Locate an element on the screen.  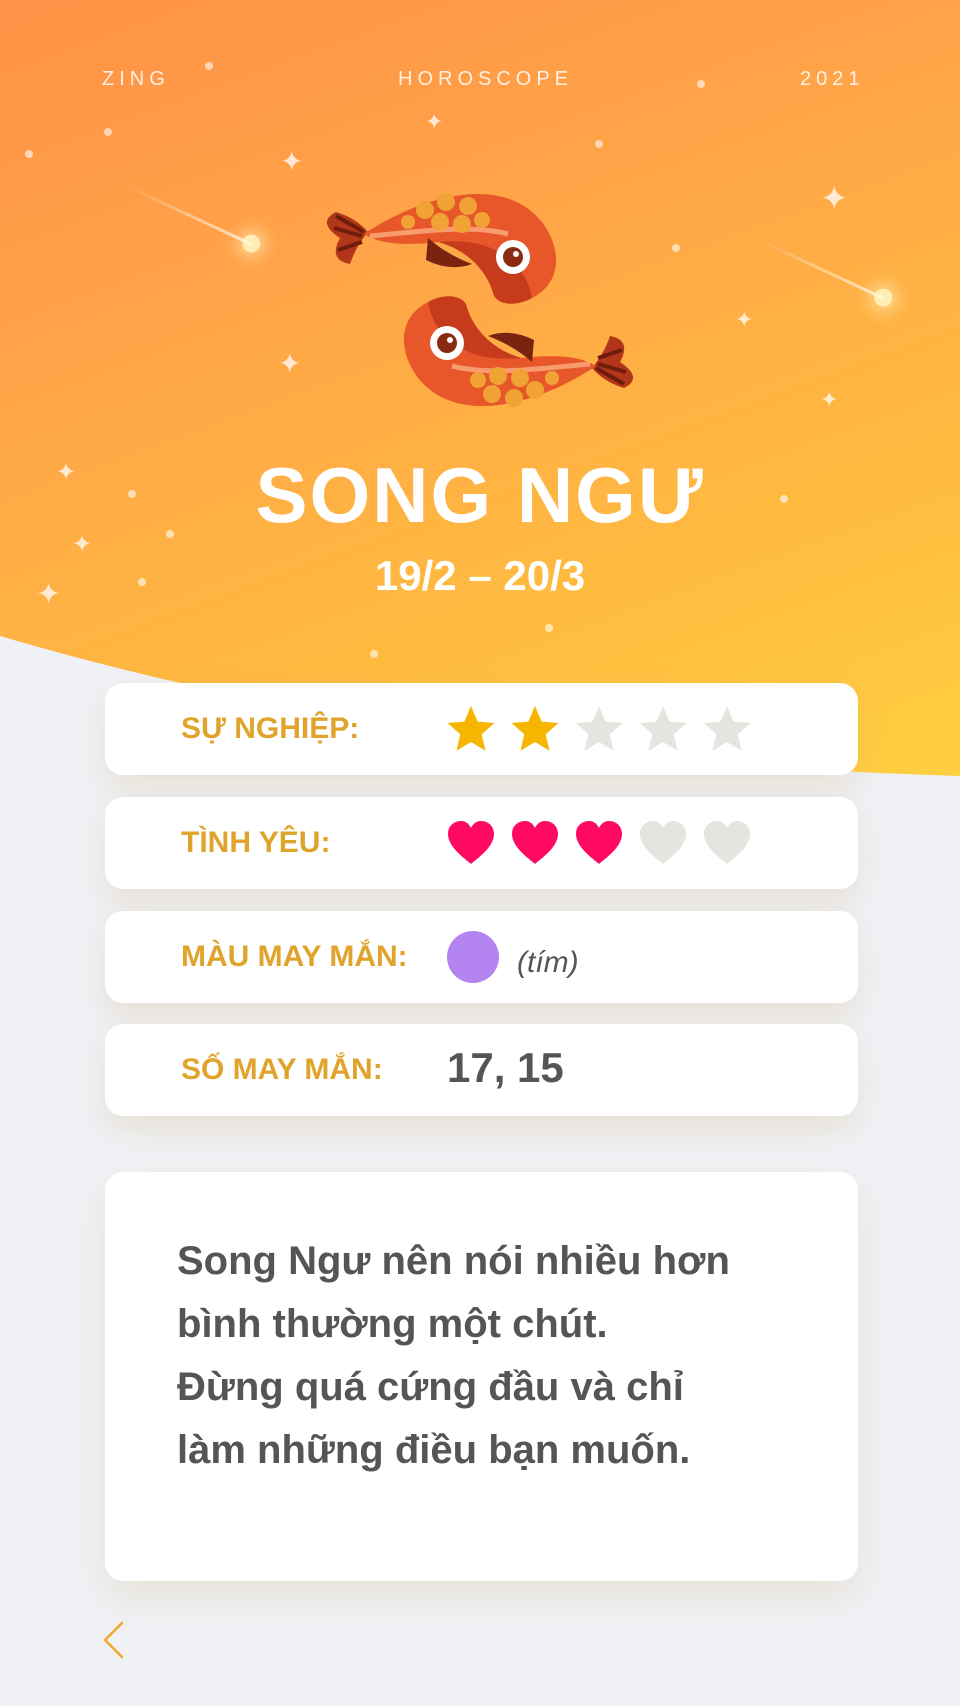
lucky-color-card: MÀU MAY MẮN: (tím) is located at coordinates (481, 957).